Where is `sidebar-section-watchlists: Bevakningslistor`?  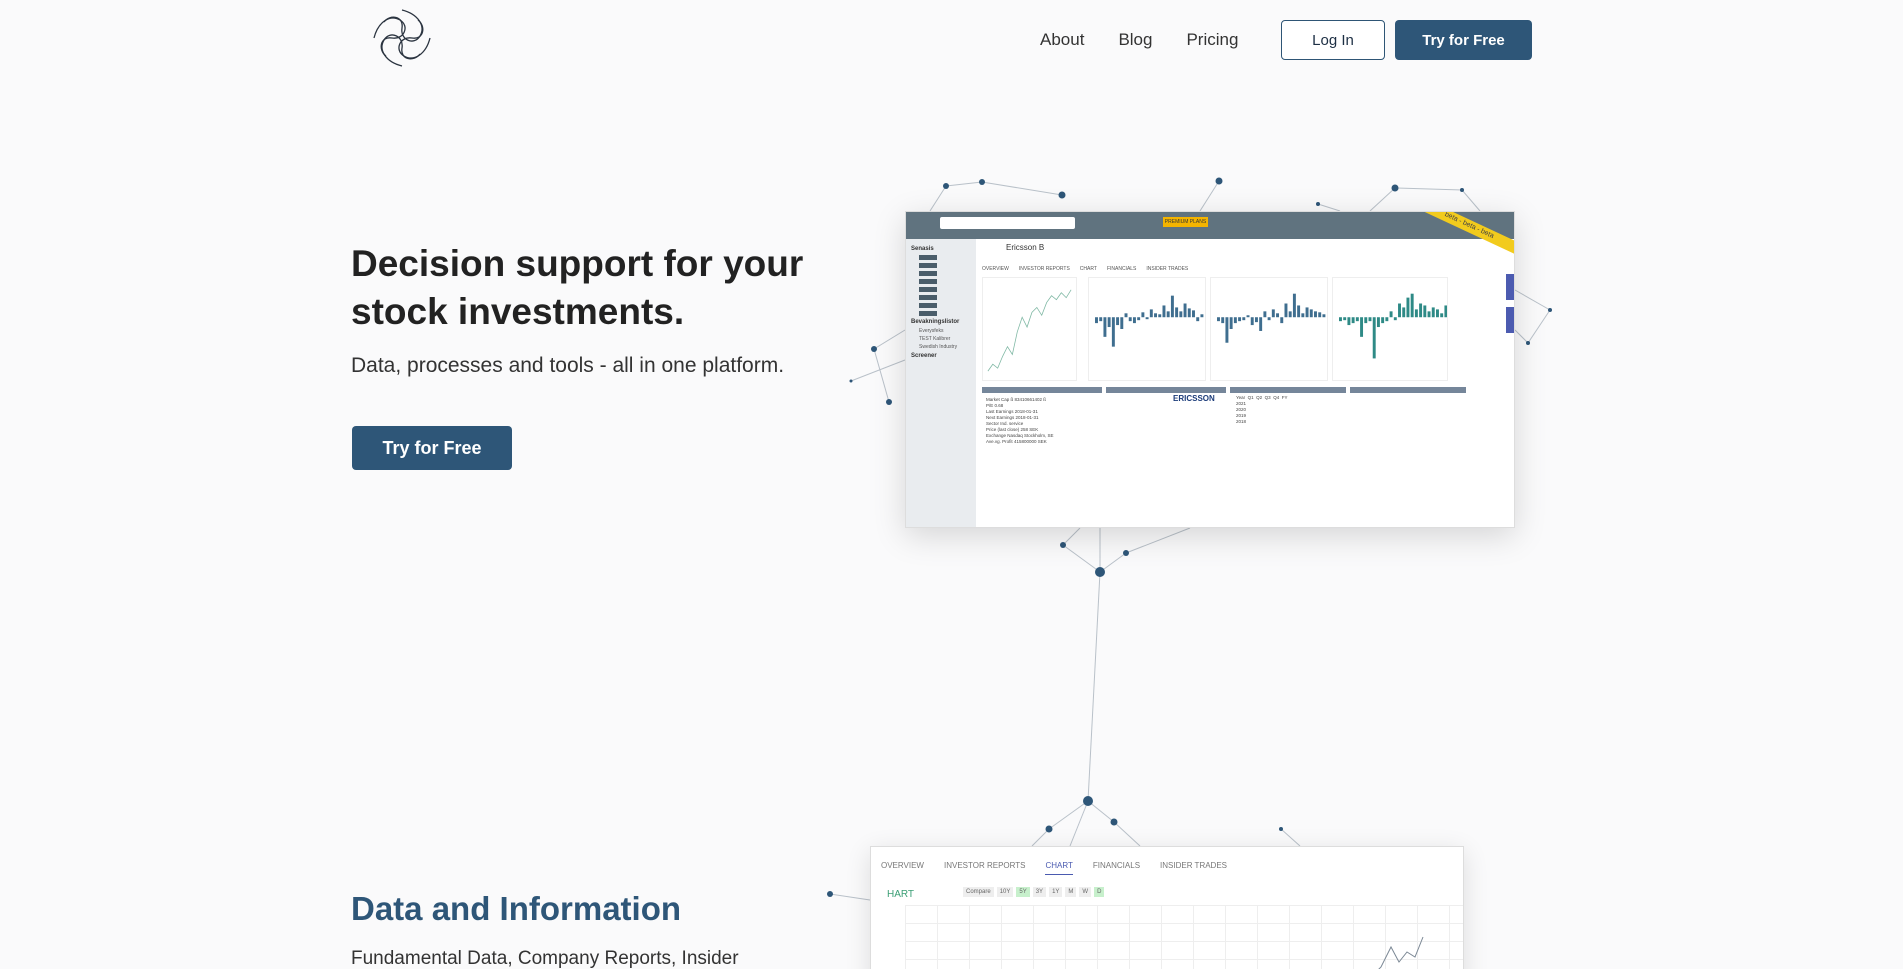
sidebar-section-watchlists: Bevakningslistor is located at coordinates (935, 322).